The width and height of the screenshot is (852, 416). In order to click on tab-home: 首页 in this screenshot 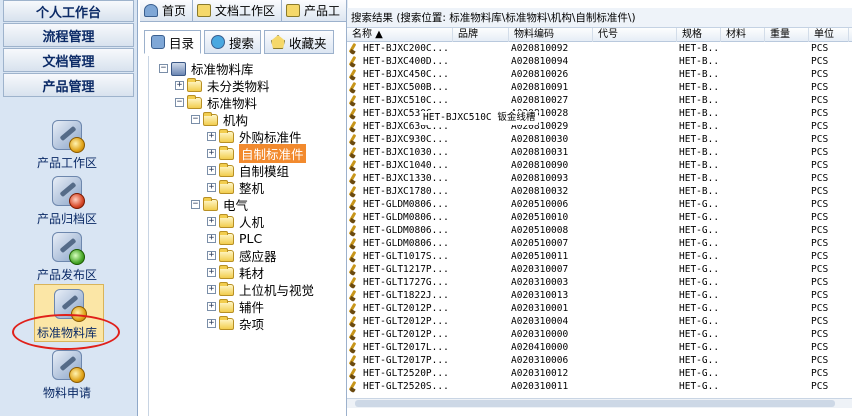, I will do `click(167, 10)`.